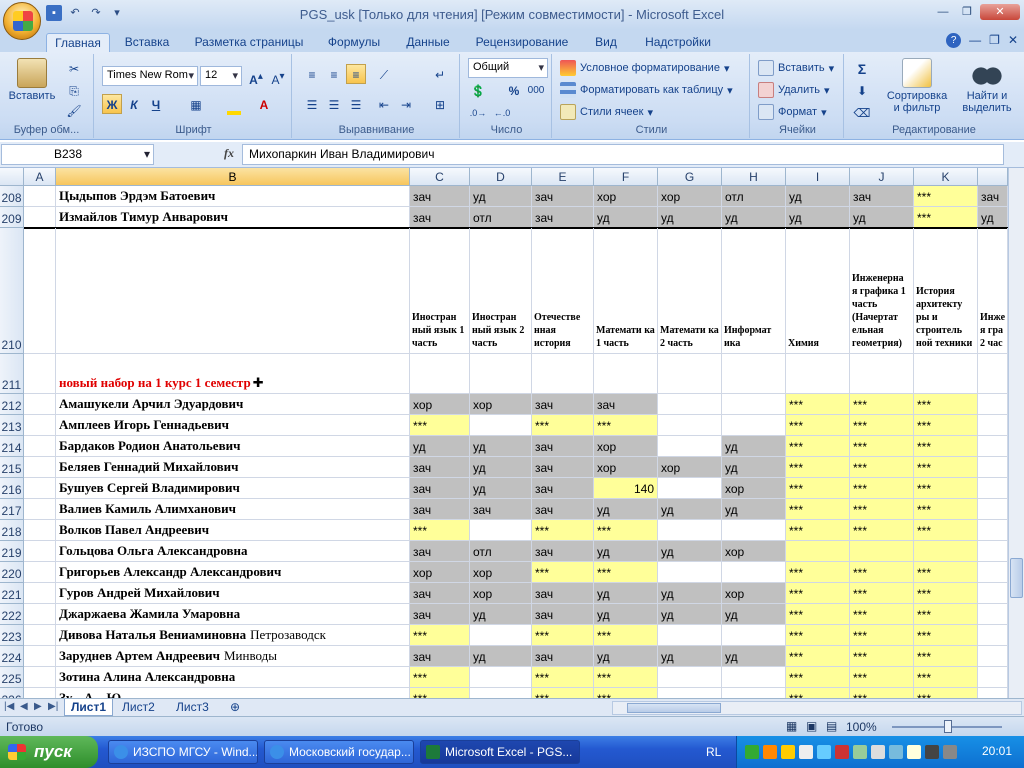 The image size is (1024, 768). I want to click on find-select-button: Найти и выделить, so click(987, 86).